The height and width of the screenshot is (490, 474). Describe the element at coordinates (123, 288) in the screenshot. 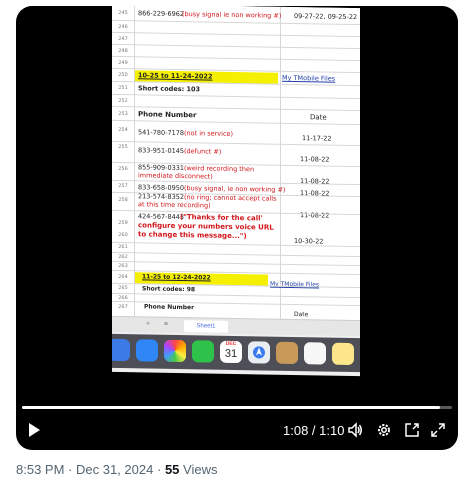

I see `row-number: 265` at that location.